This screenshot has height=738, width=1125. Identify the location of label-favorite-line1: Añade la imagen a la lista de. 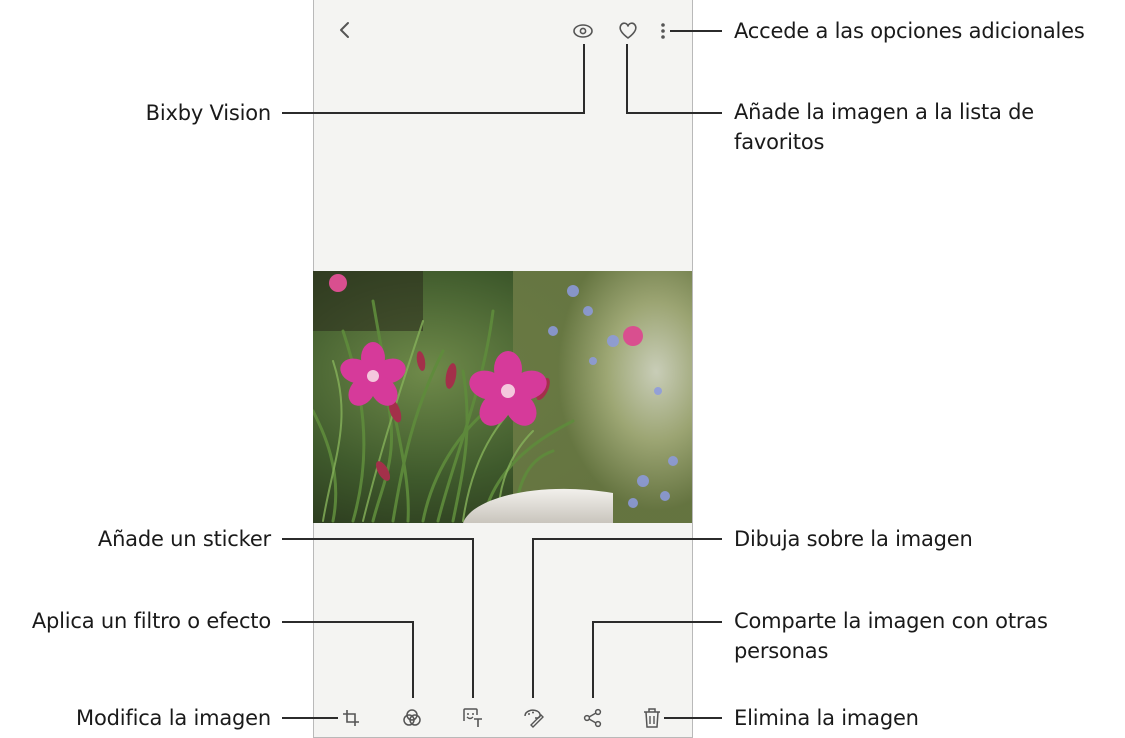
(884, 112).